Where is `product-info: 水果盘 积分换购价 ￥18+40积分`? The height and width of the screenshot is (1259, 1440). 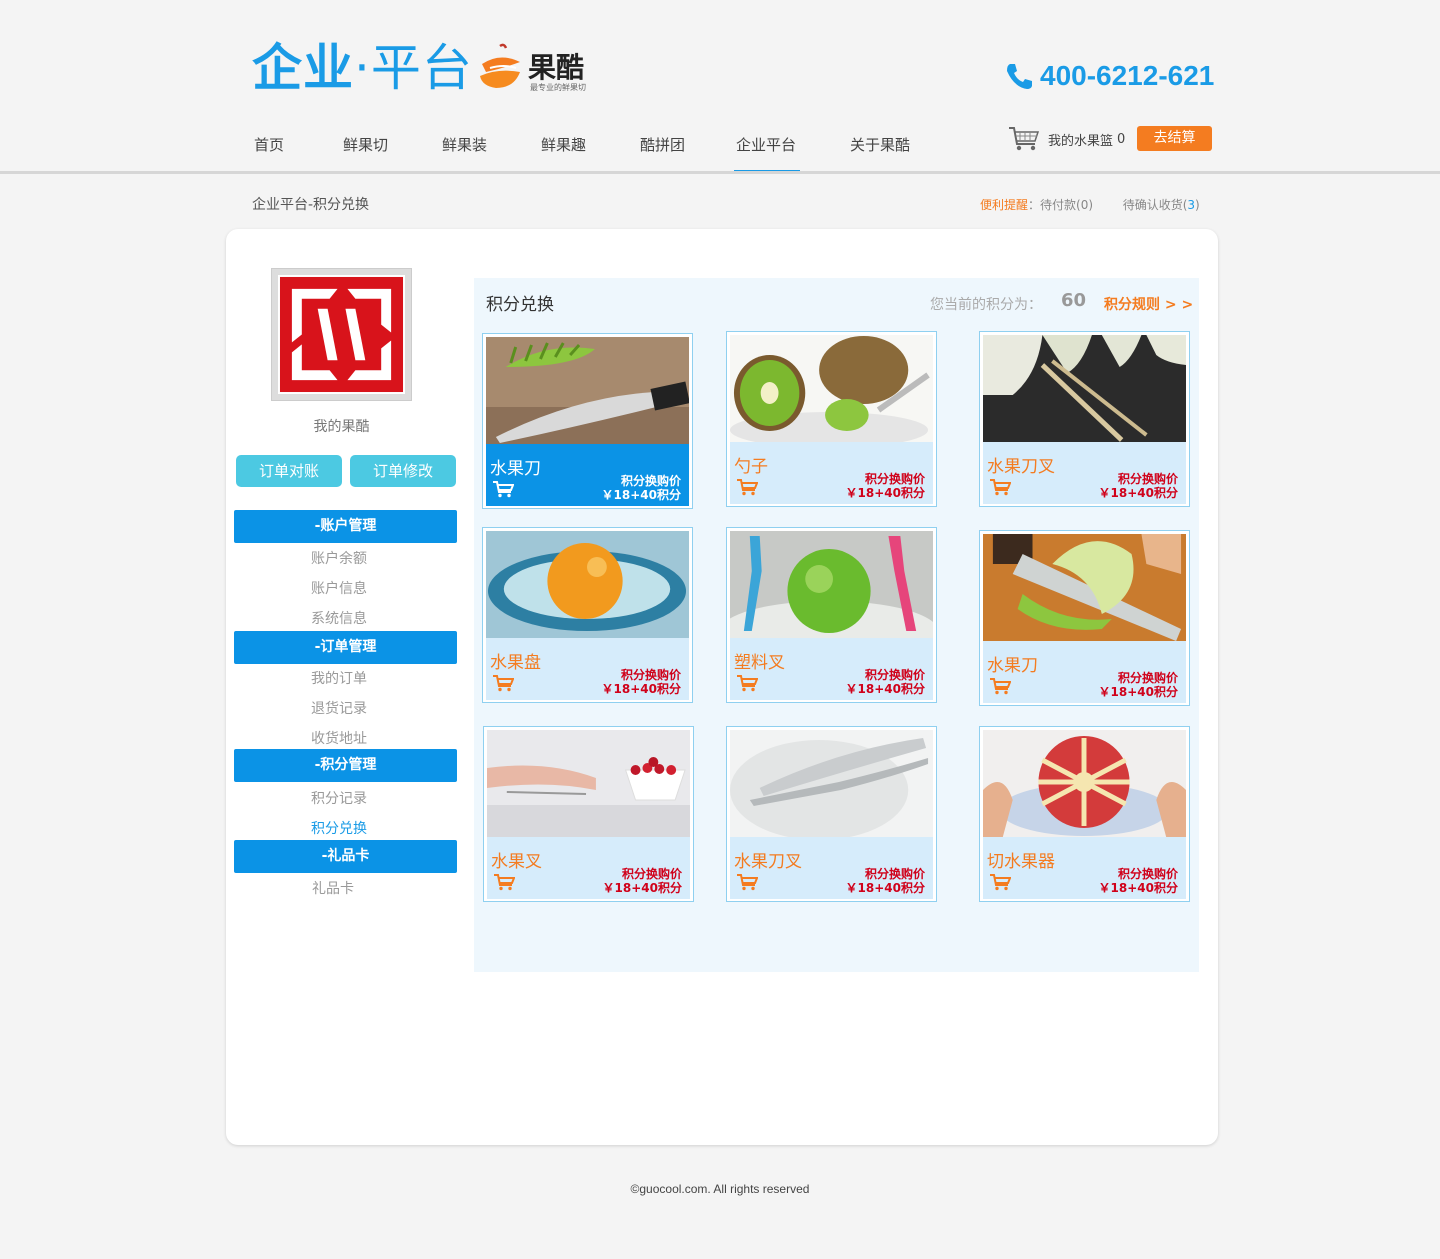 product-info: 水果盘 积分换购价 ￥18+40积分 is located at coordinates (587, 669).